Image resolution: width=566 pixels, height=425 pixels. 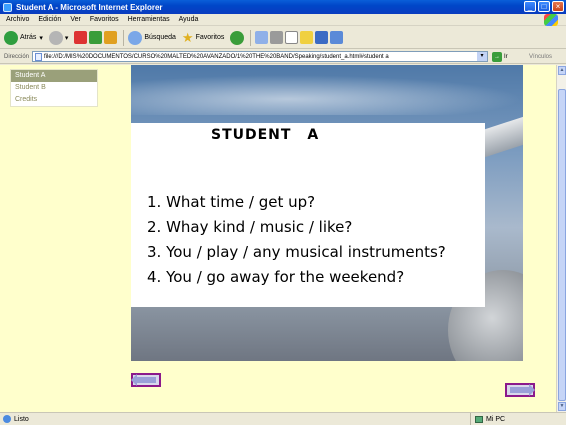 I want to click on question-item: 2. Whay kind / music / like?, so click(x=250, y=227).